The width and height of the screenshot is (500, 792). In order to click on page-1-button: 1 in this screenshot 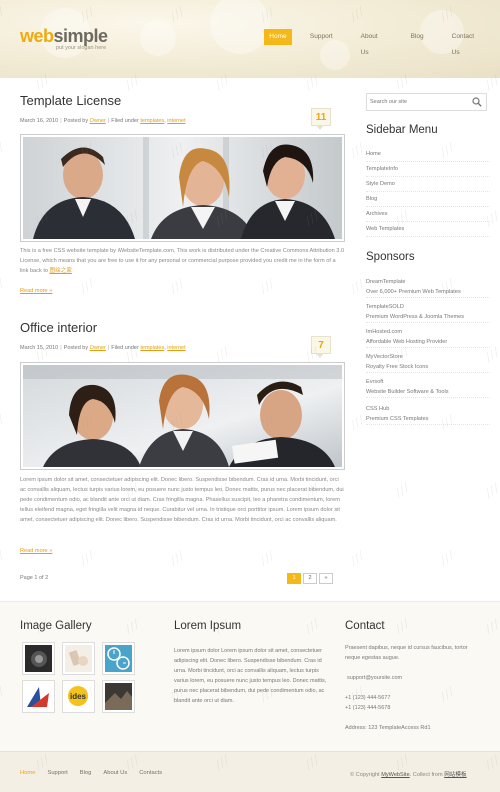, I will do `click(294, 578)`.